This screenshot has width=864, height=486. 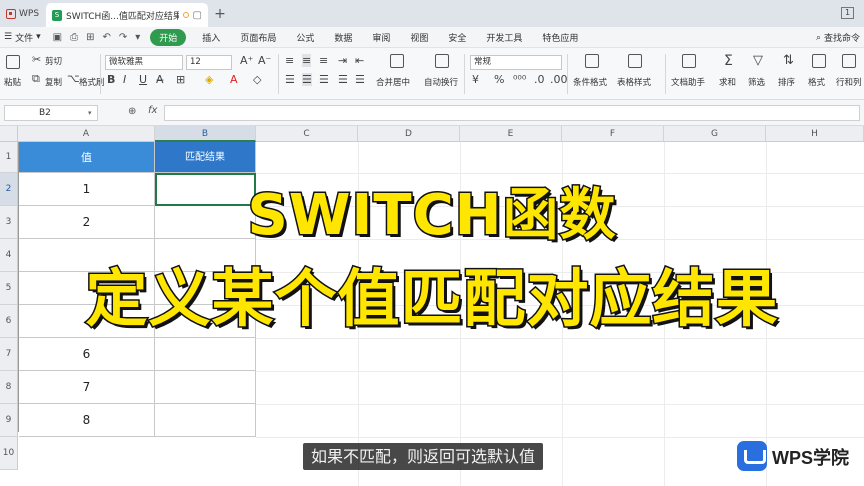 I want to click on table-style-icon, so click(x=635, y=61).